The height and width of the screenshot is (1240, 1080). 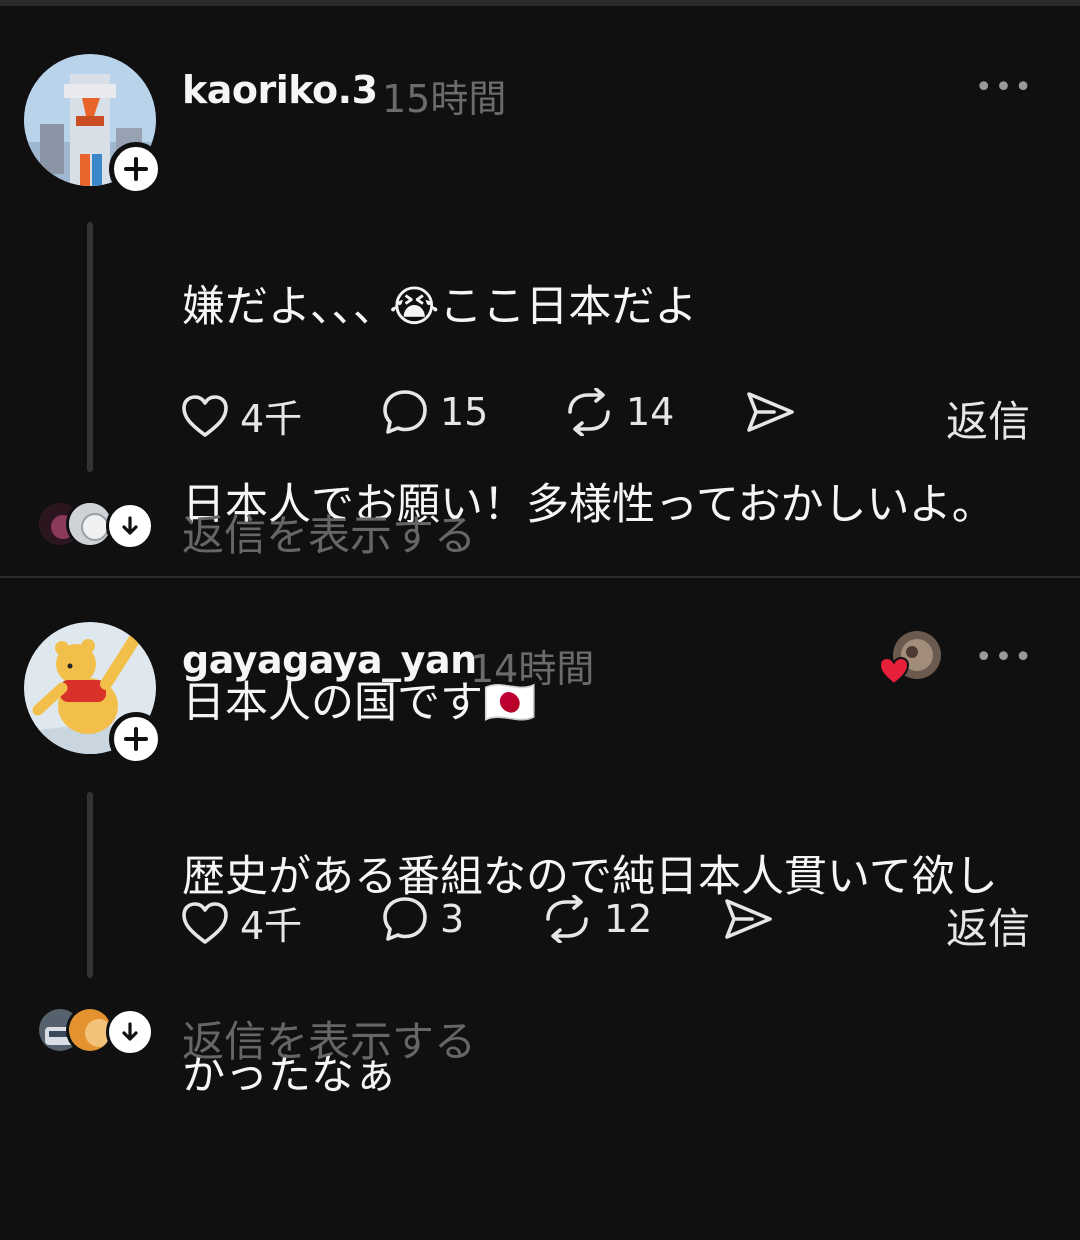 I want to click on repost-button: 14, so click(x=618, y=412).